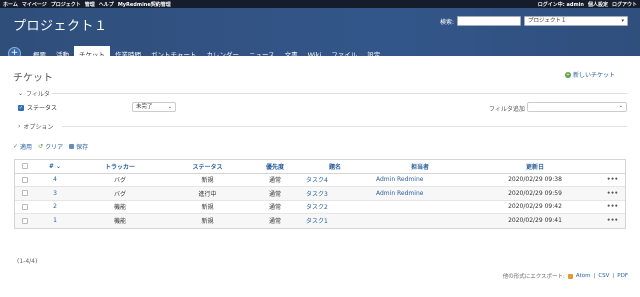 This screenshot has height=297, width=640. I want to click on column-header-priority: 優先度, so click(275, 166).